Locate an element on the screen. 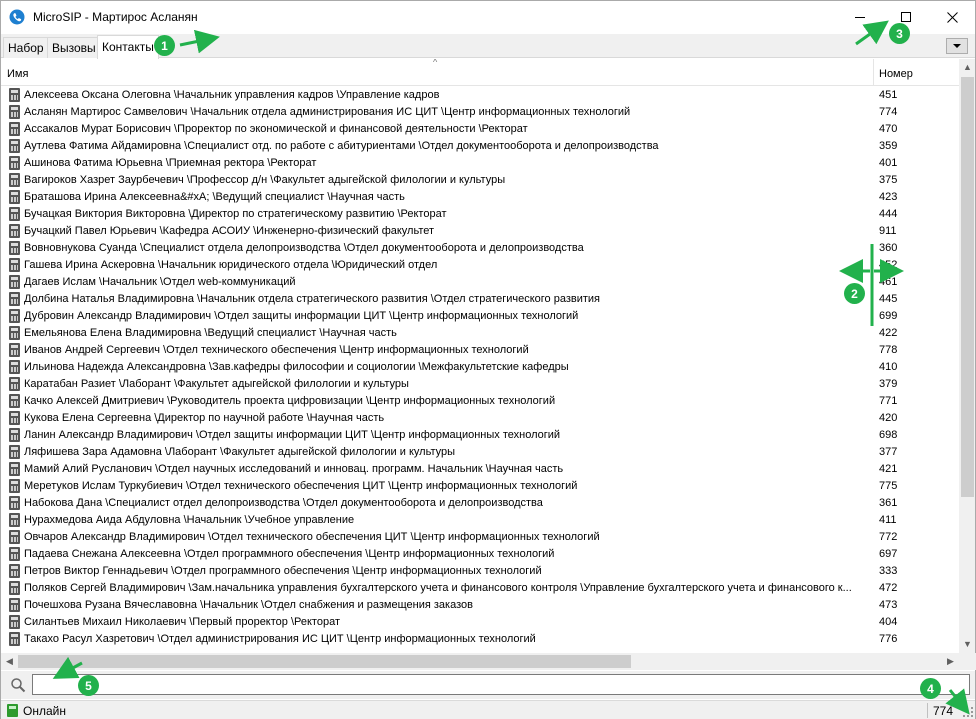 This screenshot has height=719, width=976. scroll-down-arrow-icon: ▼ is located at coordinates (967, 644).